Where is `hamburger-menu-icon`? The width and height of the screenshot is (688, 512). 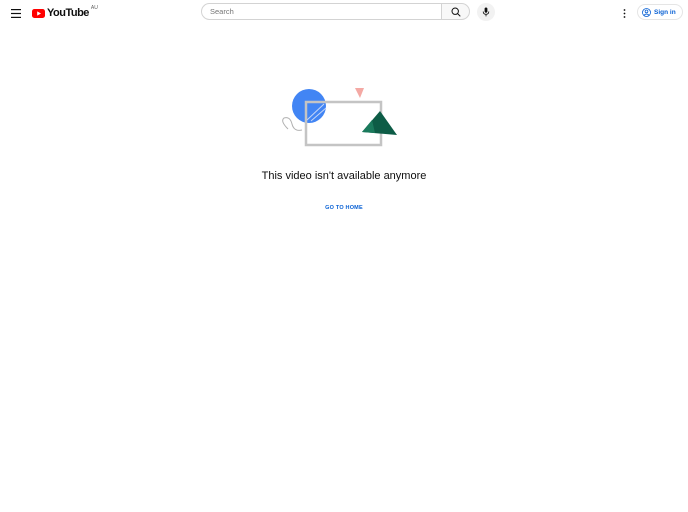 hamburger-menu-icon is located at coordinates (16, 13).